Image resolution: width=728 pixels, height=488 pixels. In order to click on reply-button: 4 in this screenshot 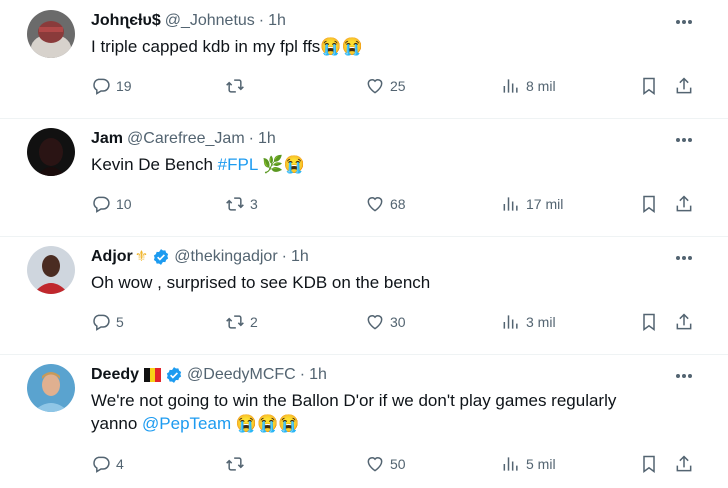, I will do `click(107, 464)`.